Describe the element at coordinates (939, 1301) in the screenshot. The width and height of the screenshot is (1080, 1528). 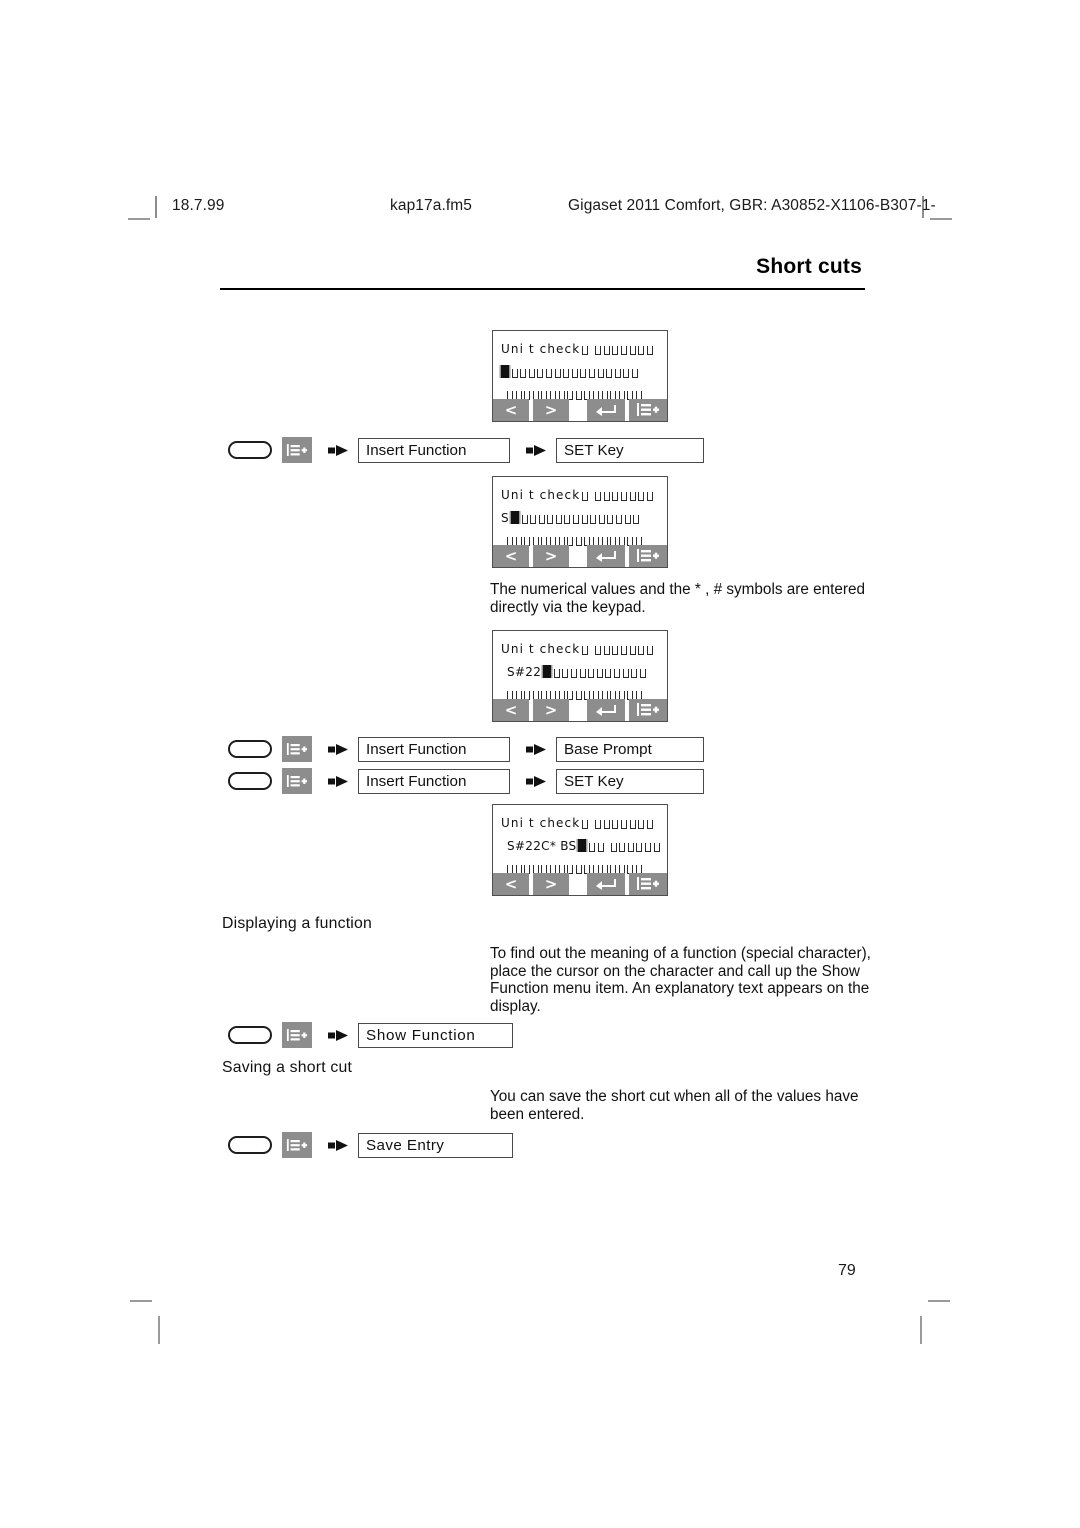
I see `crop-mark-bottom-right` at that location.